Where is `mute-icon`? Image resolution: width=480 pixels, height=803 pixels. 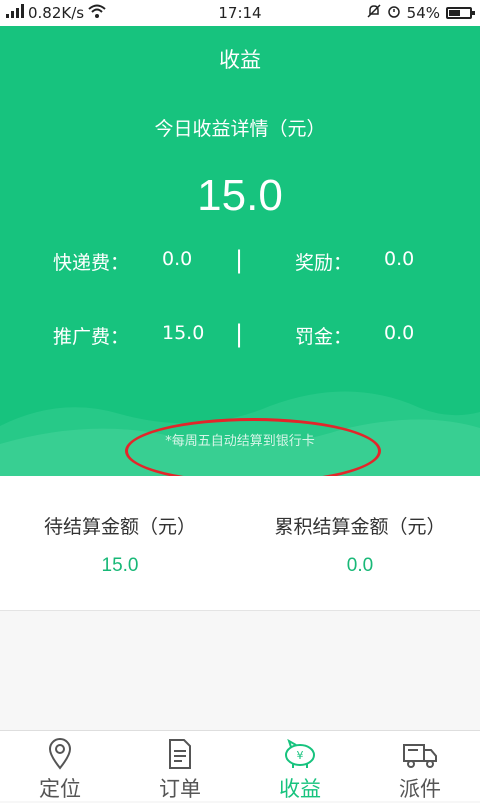
mute-icon is located at coordinates (374, 13).